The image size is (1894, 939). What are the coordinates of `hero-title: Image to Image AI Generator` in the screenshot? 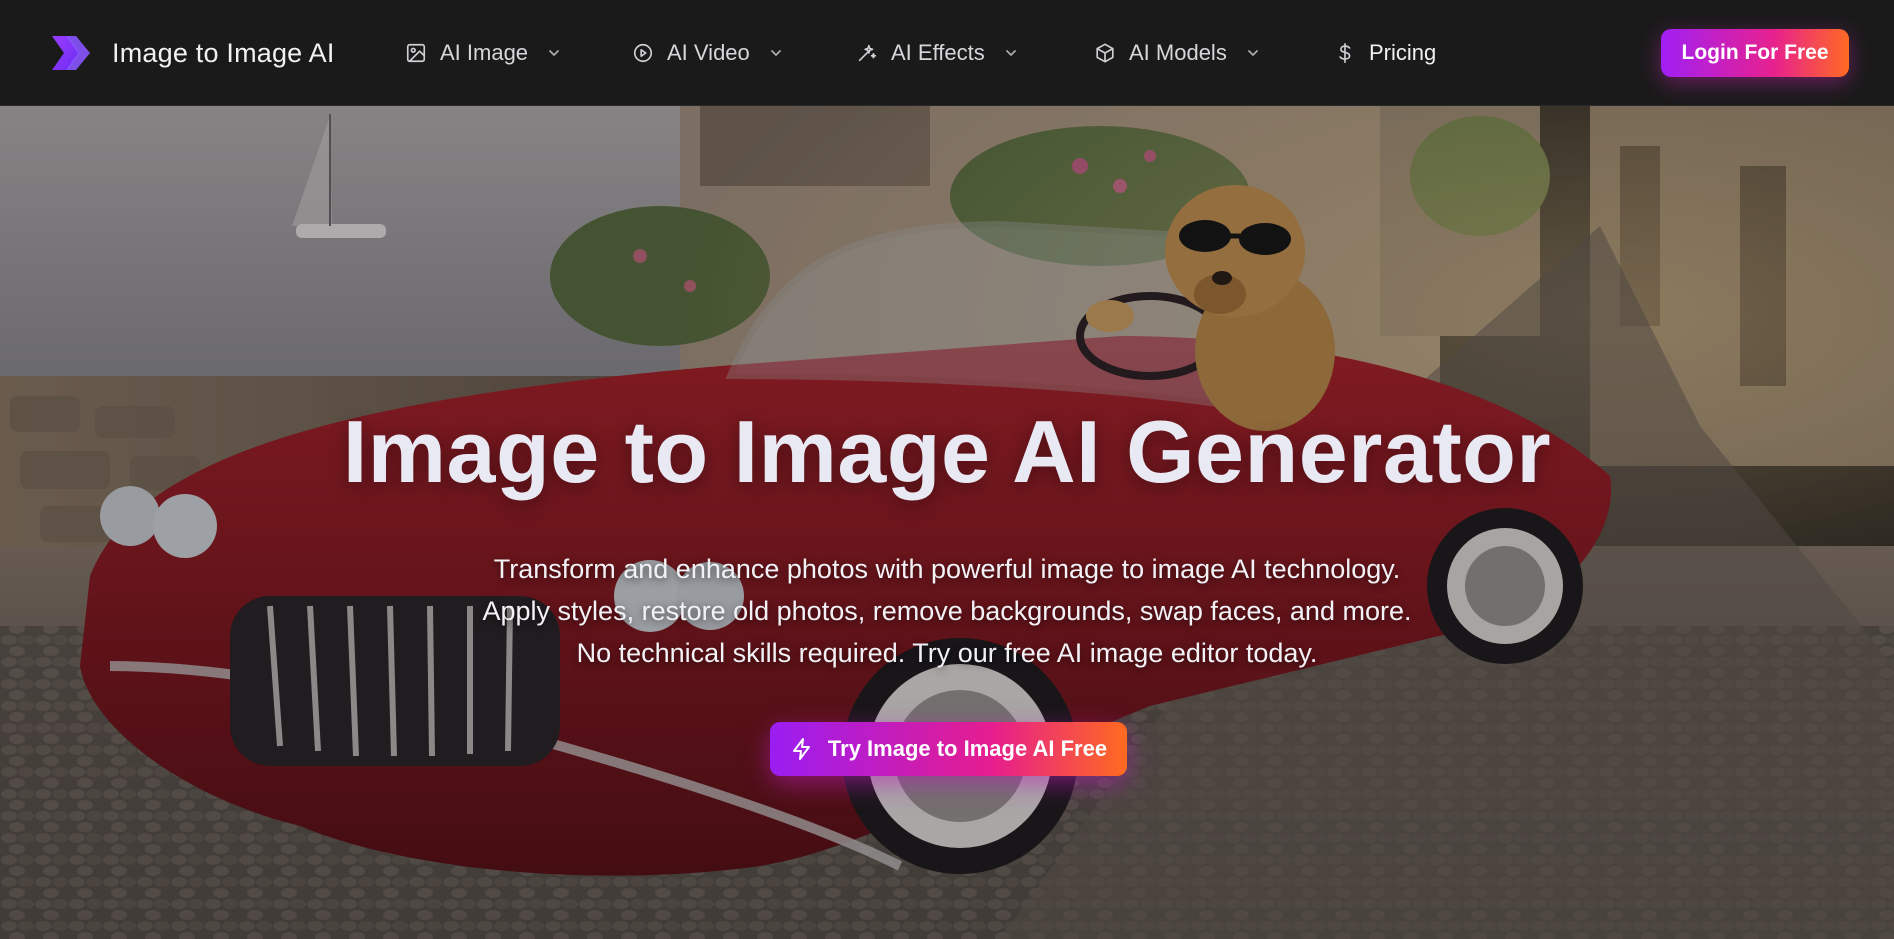 It's located at (947, 451).